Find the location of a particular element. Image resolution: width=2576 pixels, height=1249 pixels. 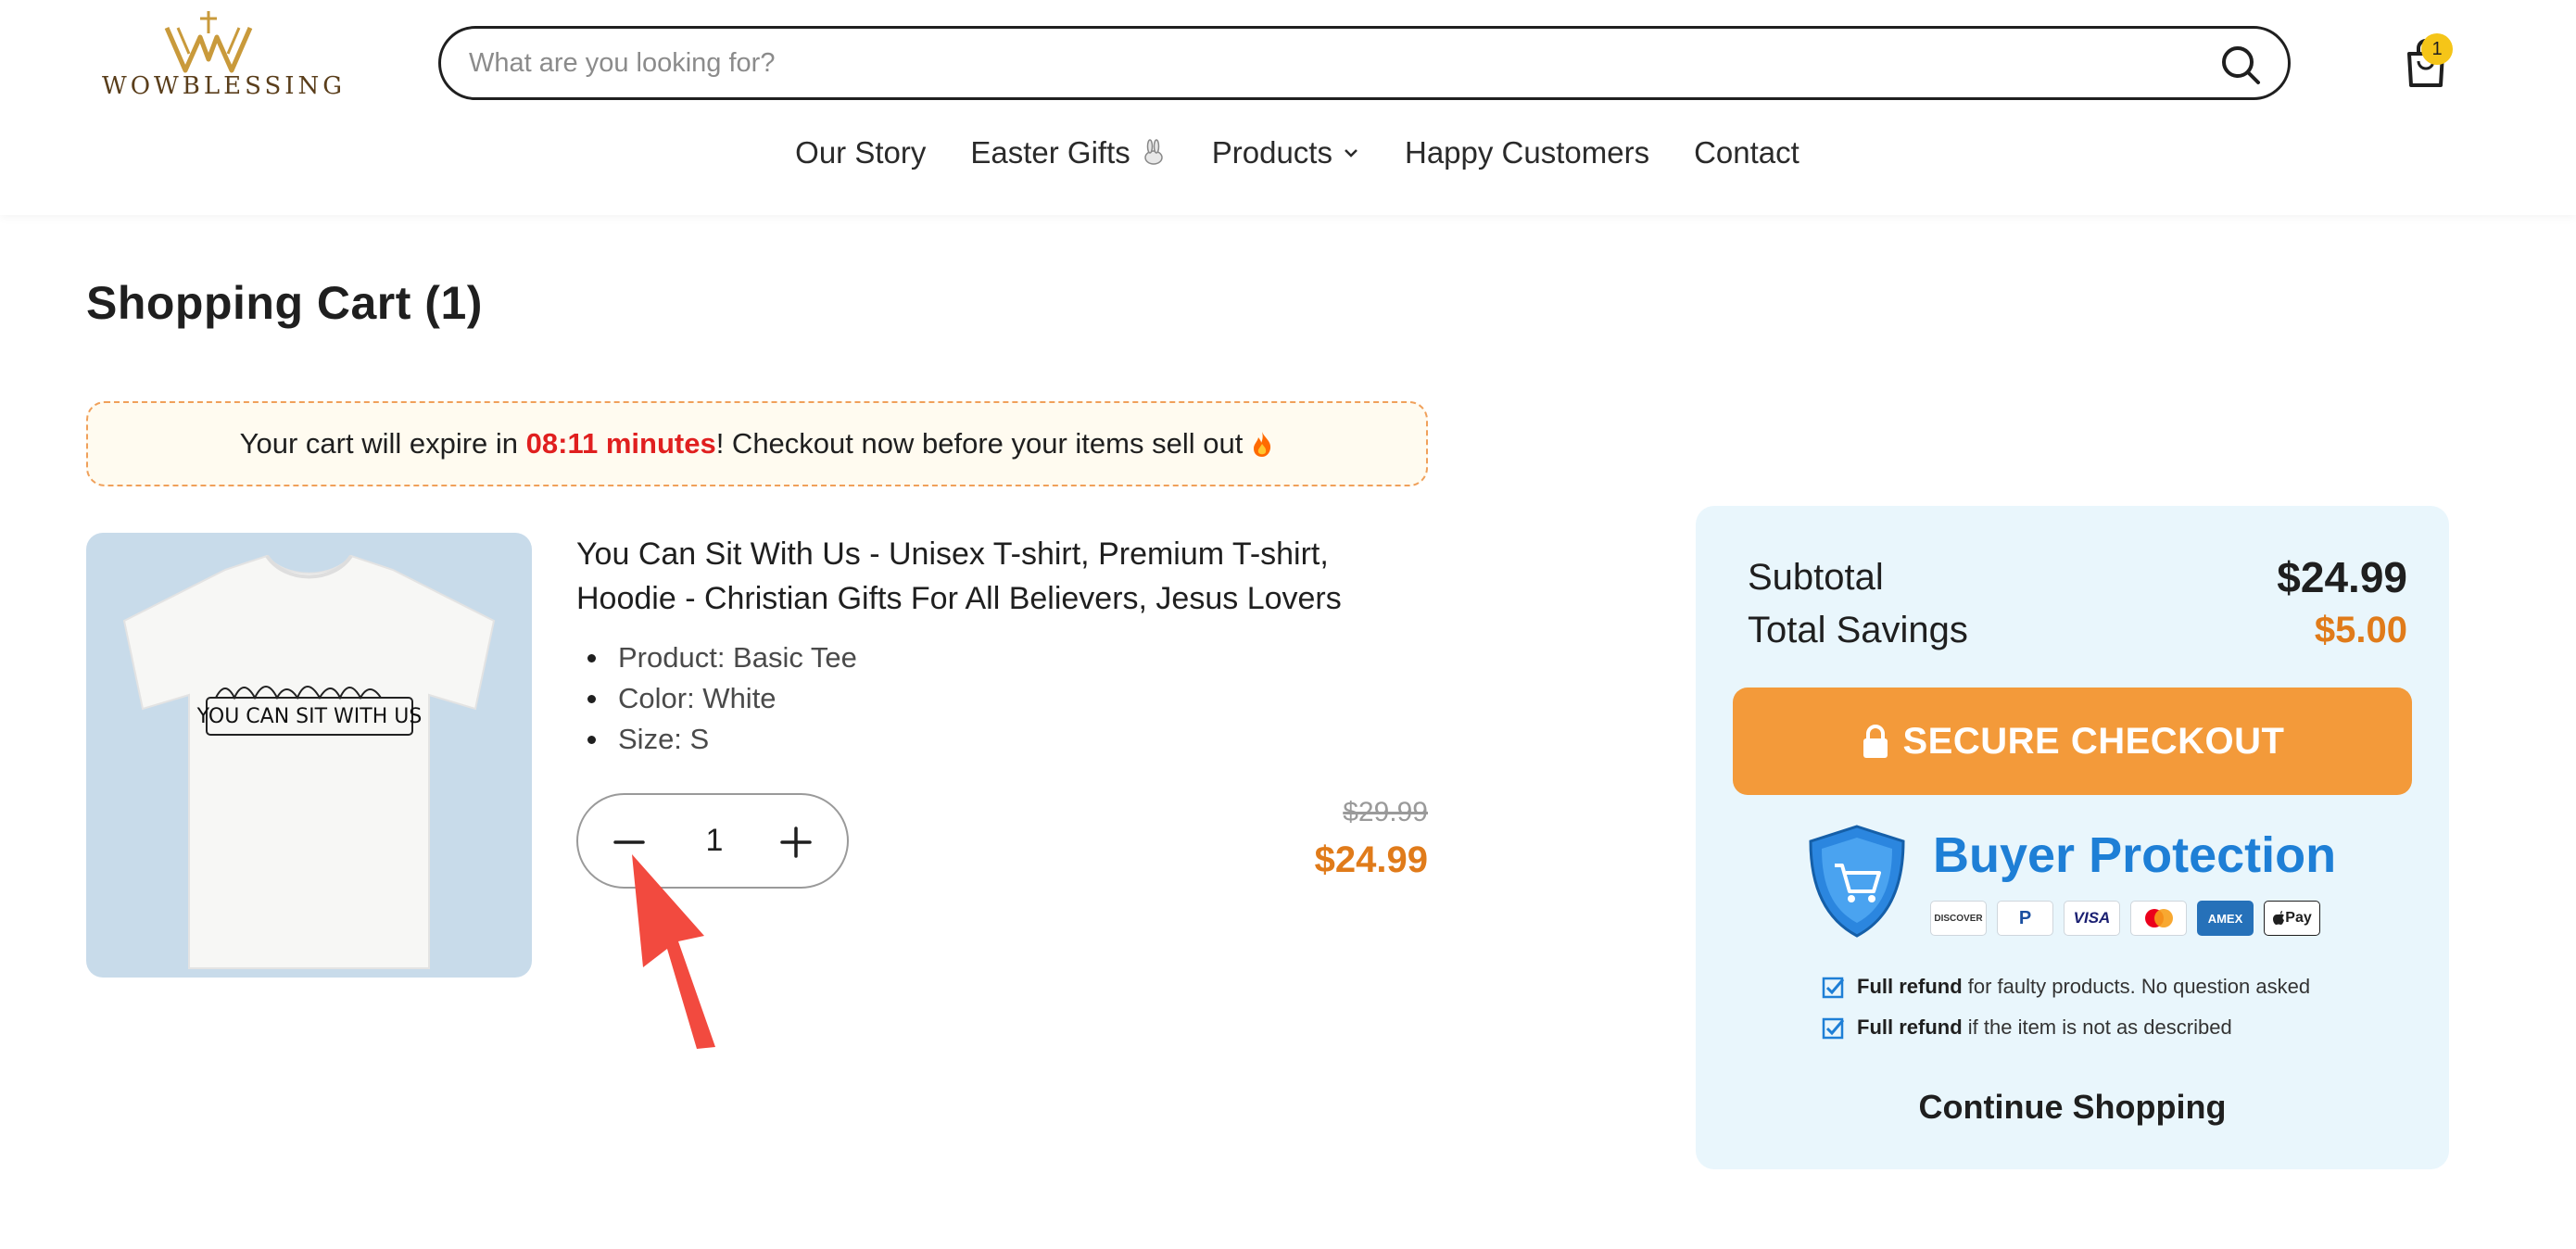

discover-label: DISCOVER is located at coordinates (1959, 918).